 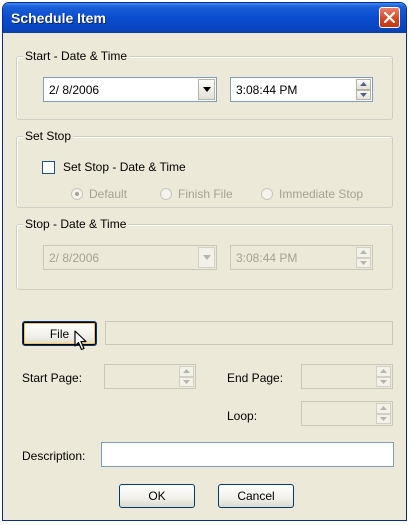 I want to click on set-stop-checkbox: Set Stop - Date & Time, so click(x=114, y=167).